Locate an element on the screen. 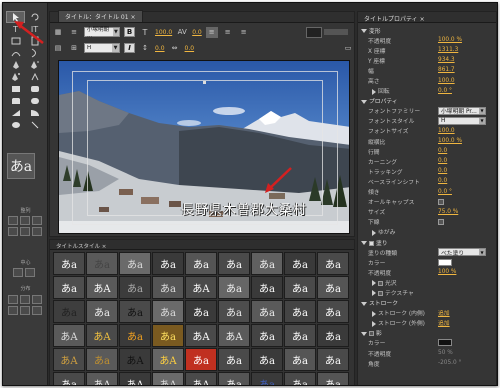 The width and height of the screenshot is (500, 388). align-center-h-icon is located at coordinates (25, 220).